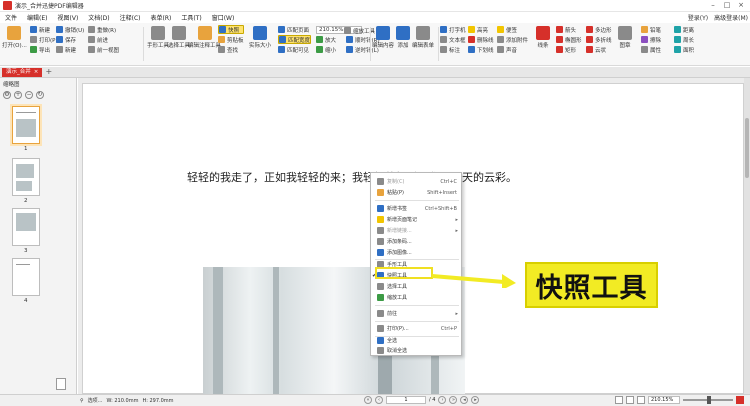  What do you see at coordinates (599, 49) in the screenshot?
I see `cloud-button: 云状` at bounding box center [599, 49].